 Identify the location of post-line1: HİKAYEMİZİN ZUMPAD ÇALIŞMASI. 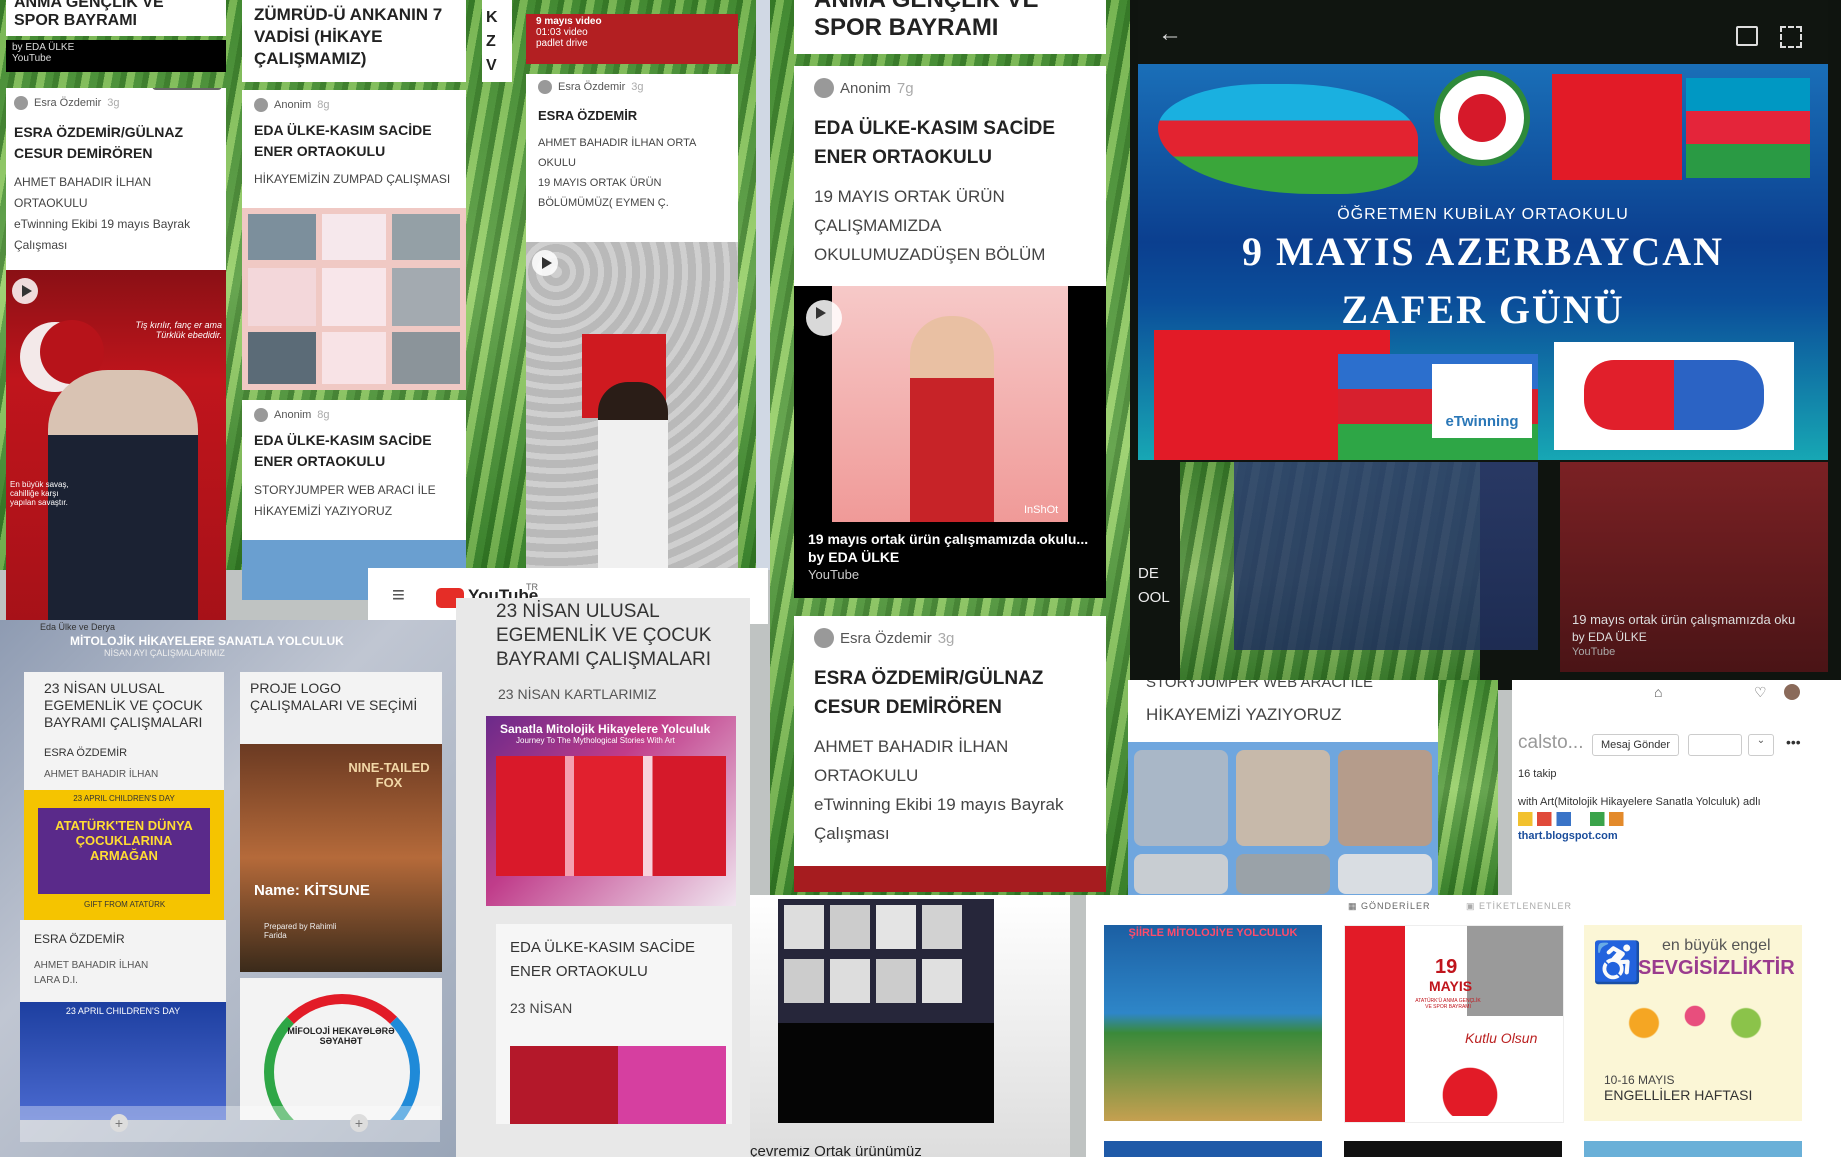
(352, 179).